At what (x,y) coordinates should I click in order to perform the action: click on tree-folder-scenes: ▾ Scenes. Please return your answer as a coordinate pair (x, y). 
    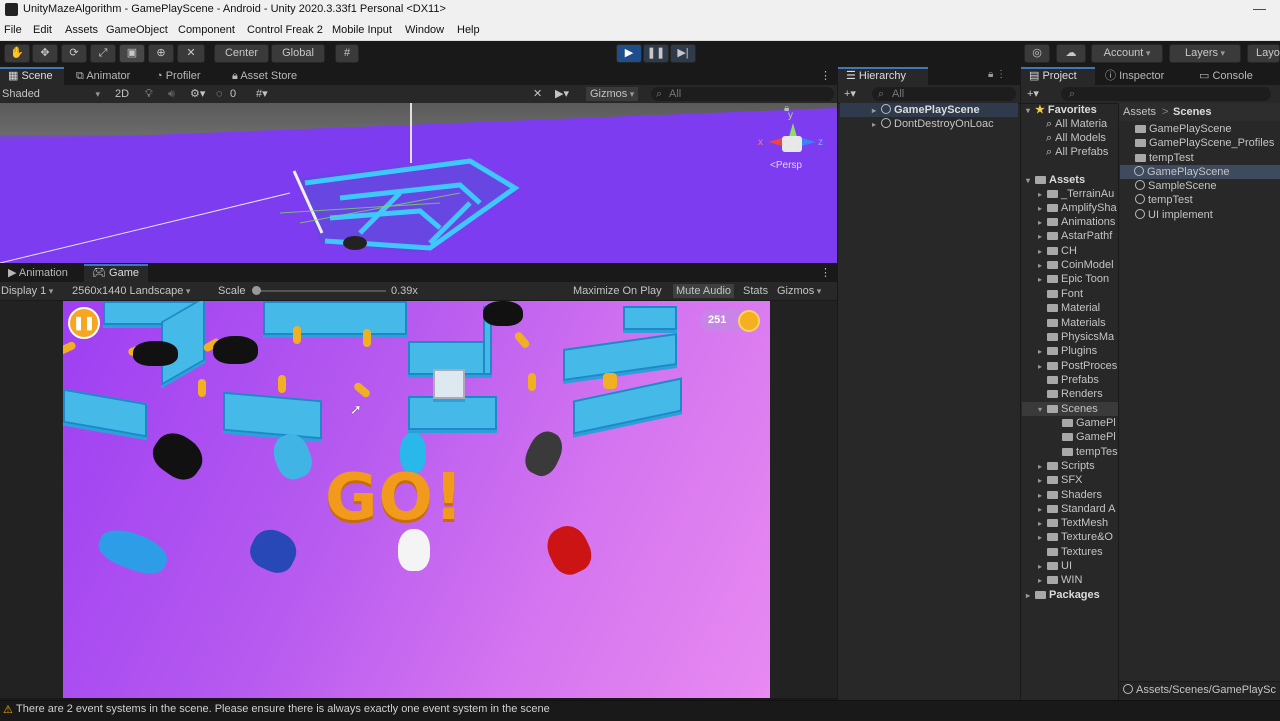
    Looking at the image, I should click on (1070, 409).